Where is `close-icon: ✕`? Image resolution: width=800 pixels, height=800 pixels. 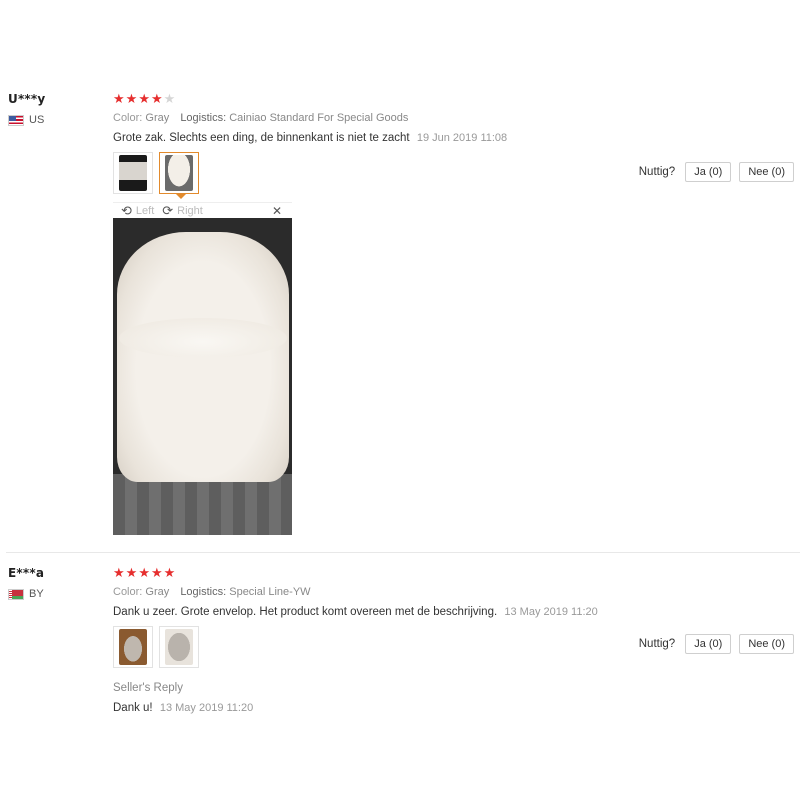
close-icon: ✕ is located at coordinates (277, 211).